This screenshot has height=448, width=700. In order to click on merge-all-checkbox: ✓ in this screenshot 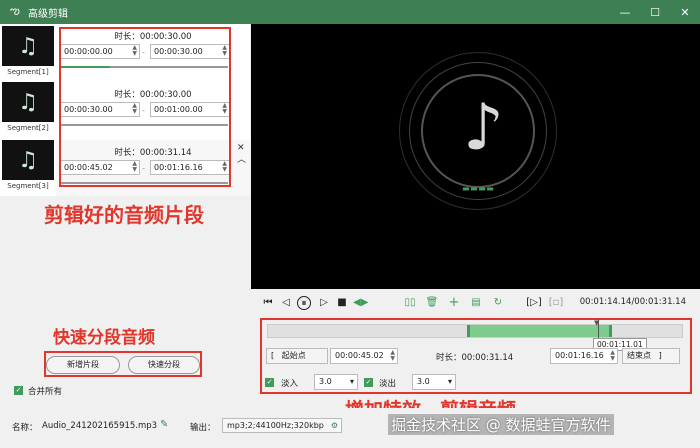, I will do `click(18, 390)`.